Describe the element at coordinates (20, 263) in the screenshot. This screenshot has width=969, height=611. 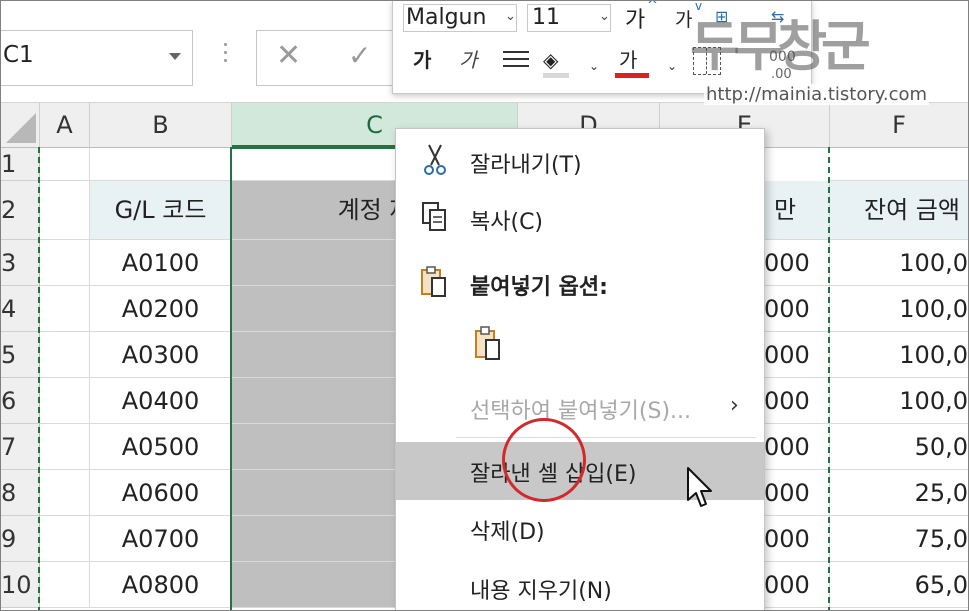
I see `row-header-3: 3` at that location.